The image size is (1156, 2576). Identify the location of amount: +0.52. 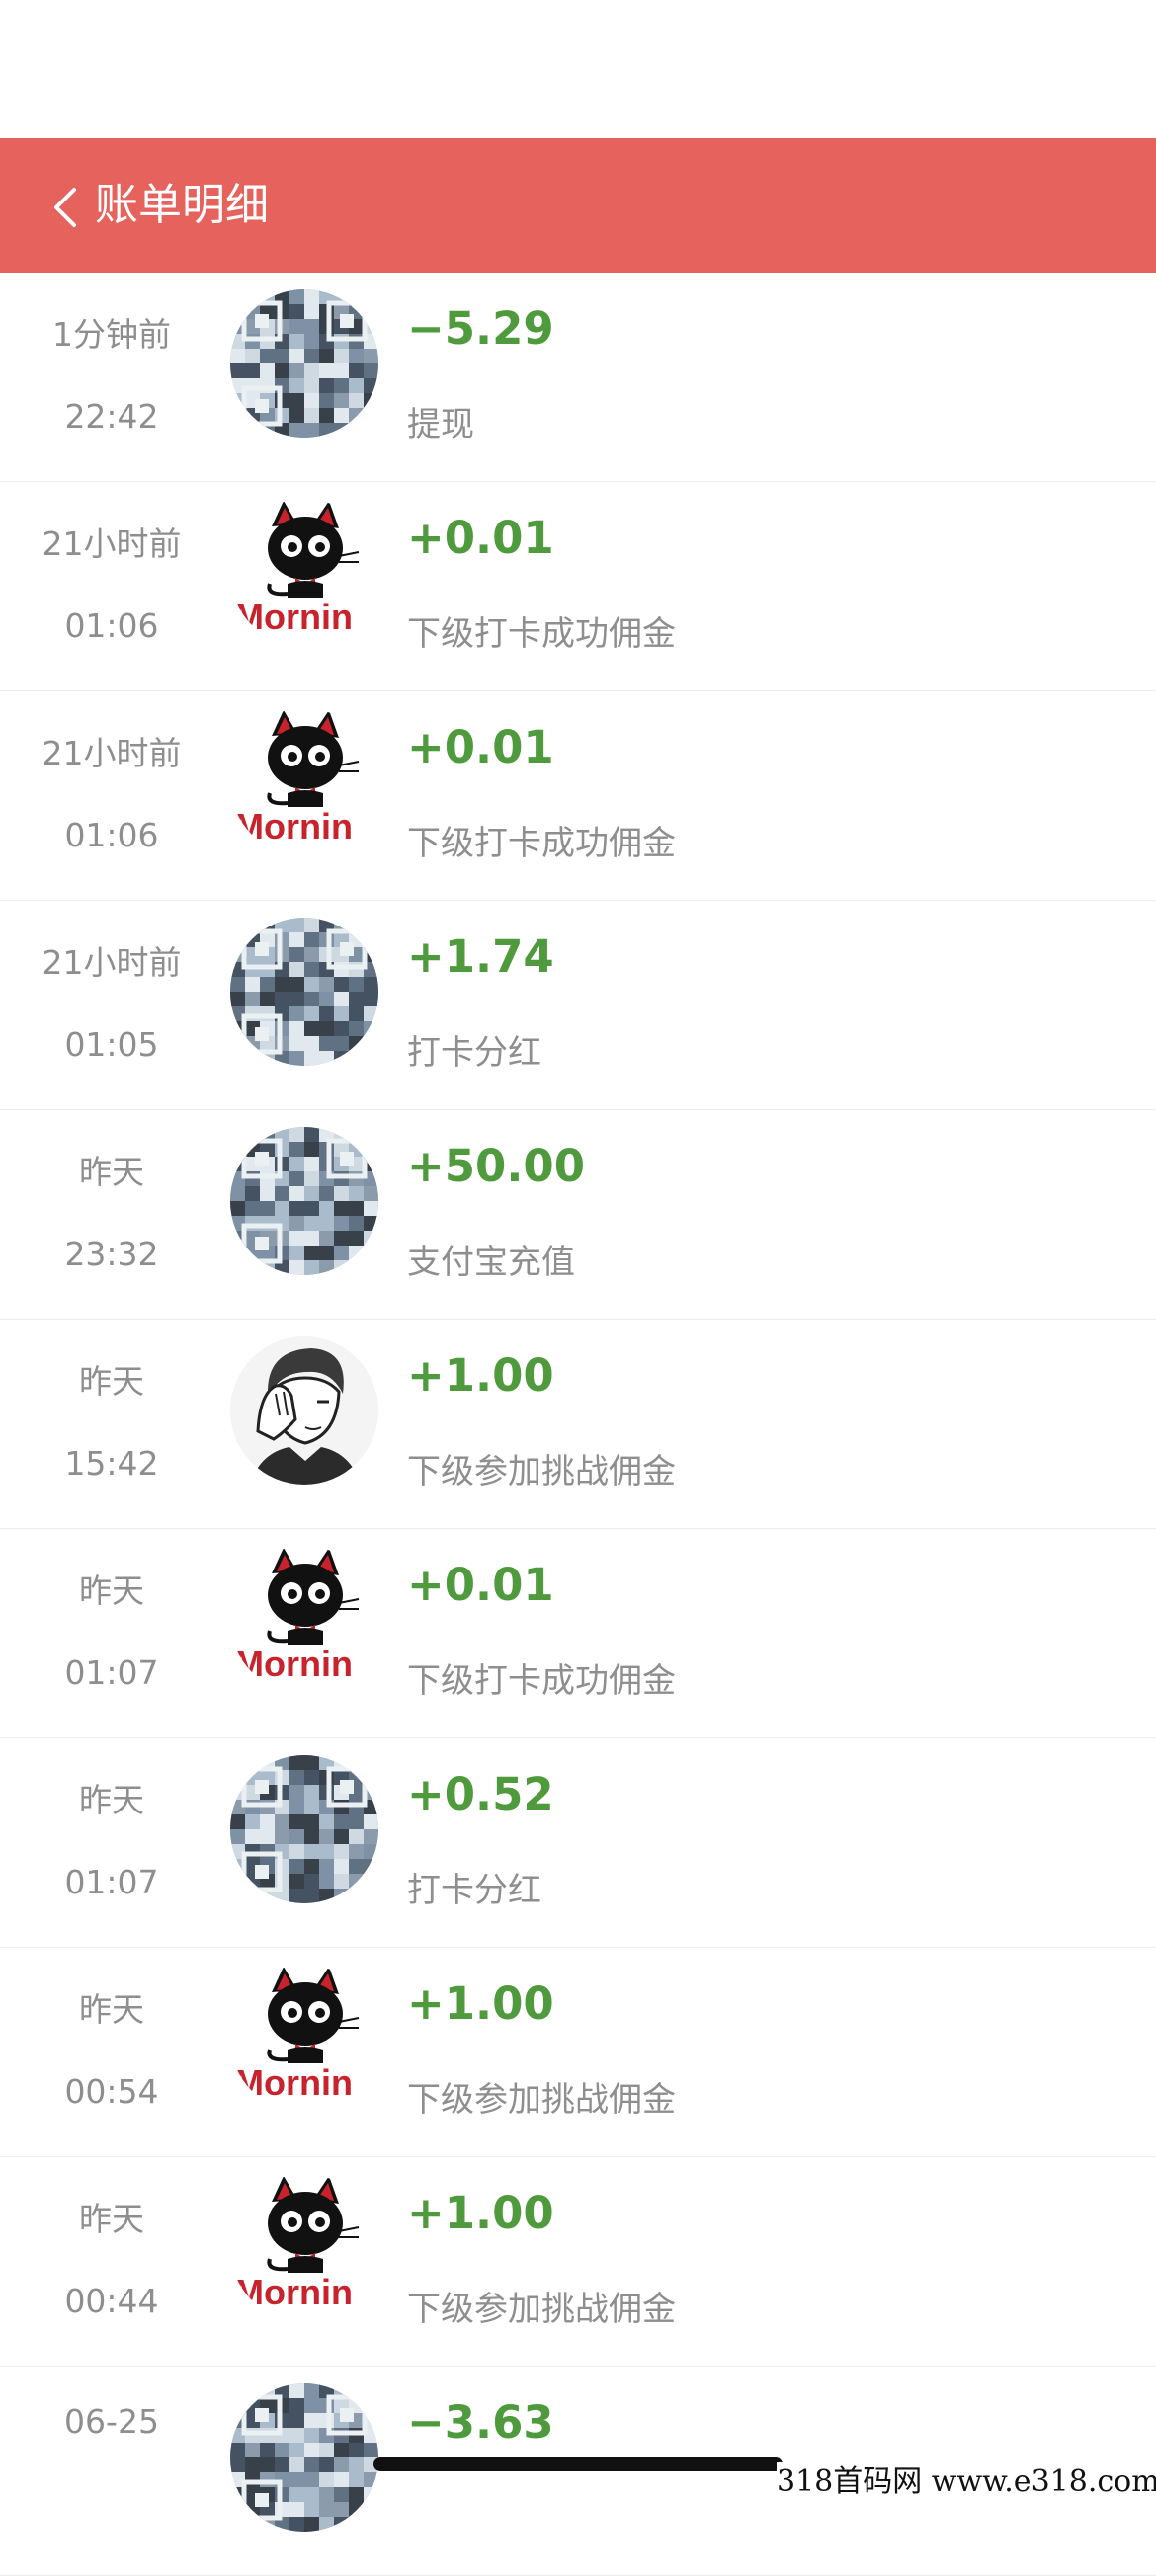
(481, 1794).